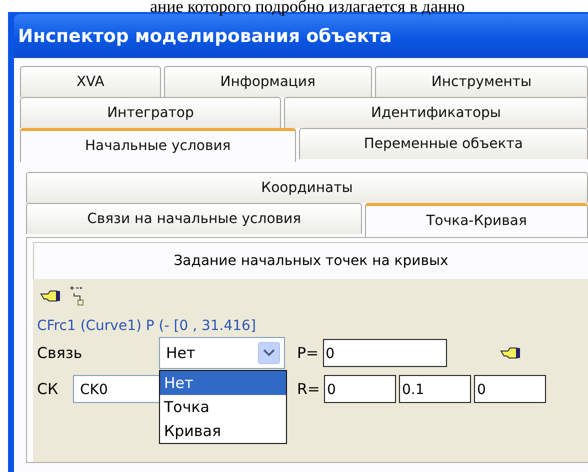 The height and width of the screenshot is (472, 588). Describe the element at coordinates (90, 81) in the screenshot. I see `tab: XVA` at that location.